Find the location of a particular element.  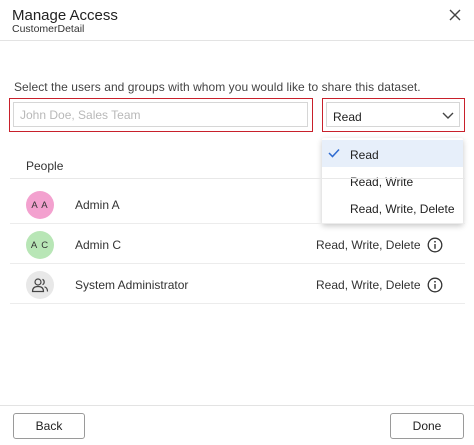

done-button: Done is located at coordinates (427, 426).